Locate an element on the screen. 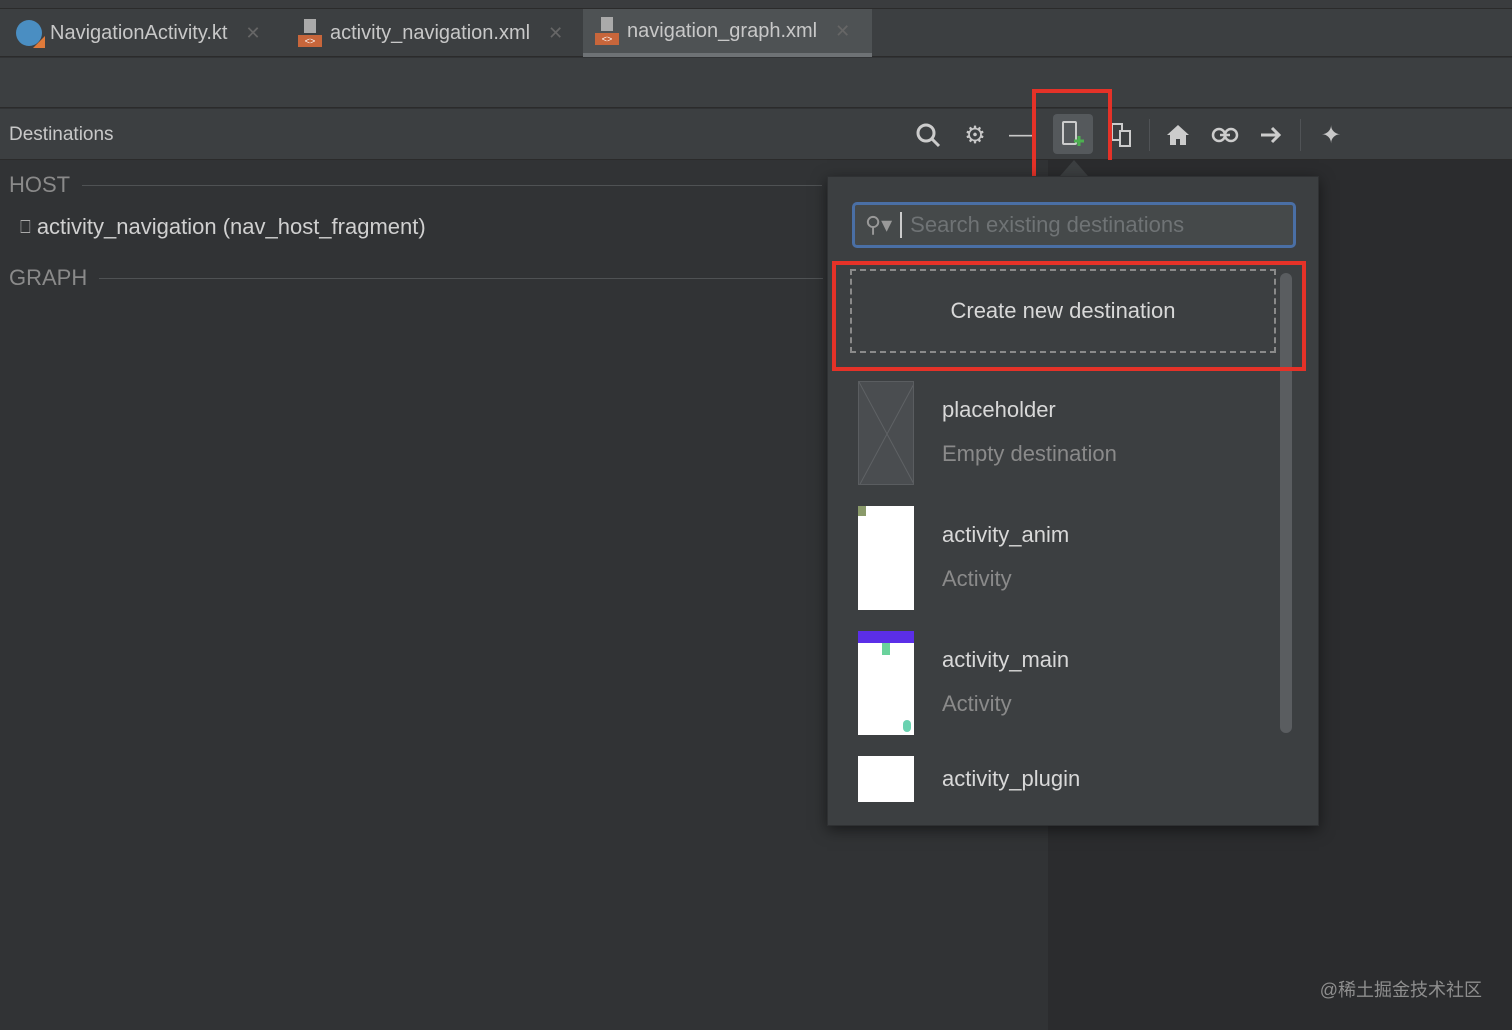 The image size is (1512, 1030). popup-pointer is located at coordinates (1074, 168).